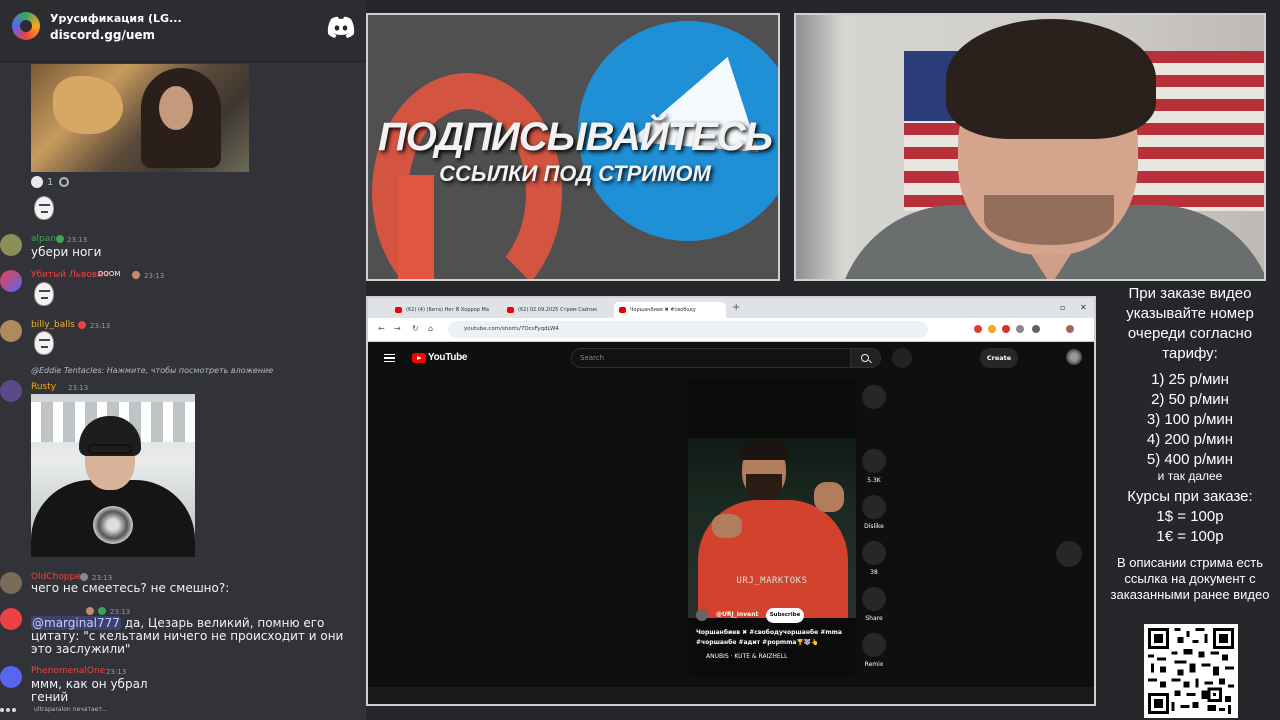 This screenshot has width=1280, height=720. Describe the element at coordinates (874, 553) in the screenshot. I see `comment-icon` at that location.